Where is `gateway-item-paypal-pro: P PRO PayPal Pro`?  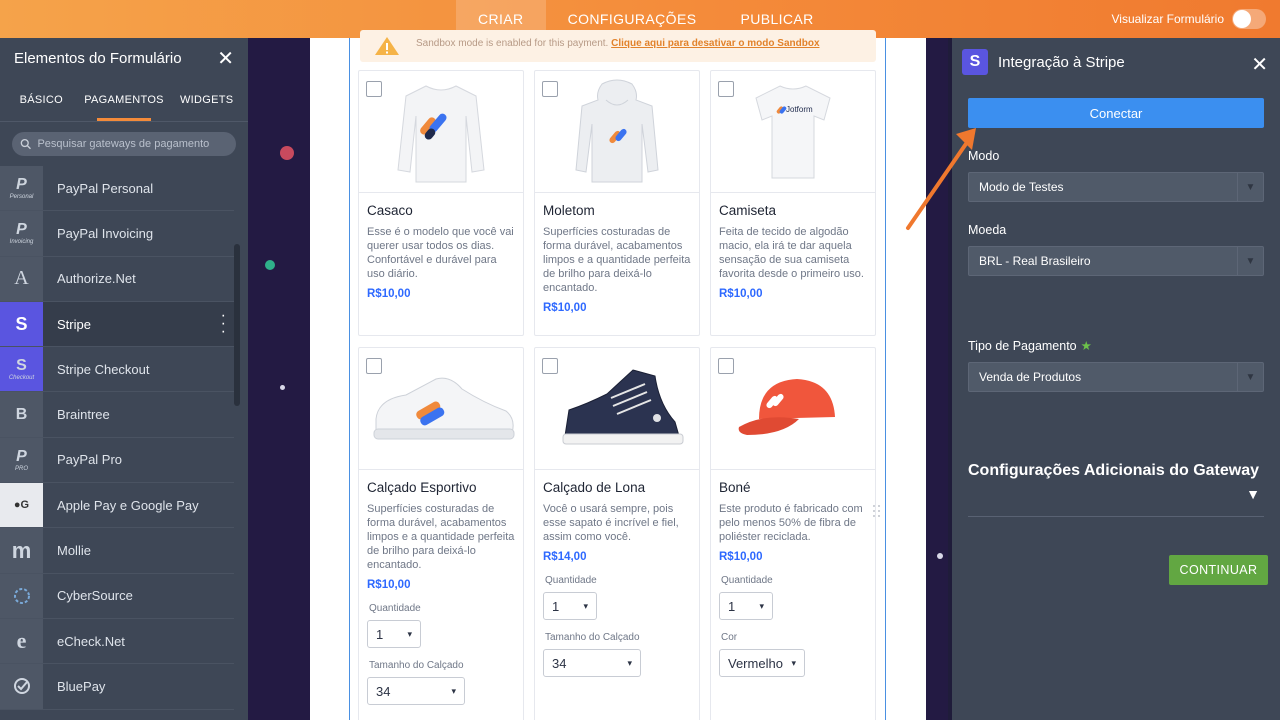
gateway-item-paypal-pro: P PRO PayPal Pro is located at coordinates (117, 460).